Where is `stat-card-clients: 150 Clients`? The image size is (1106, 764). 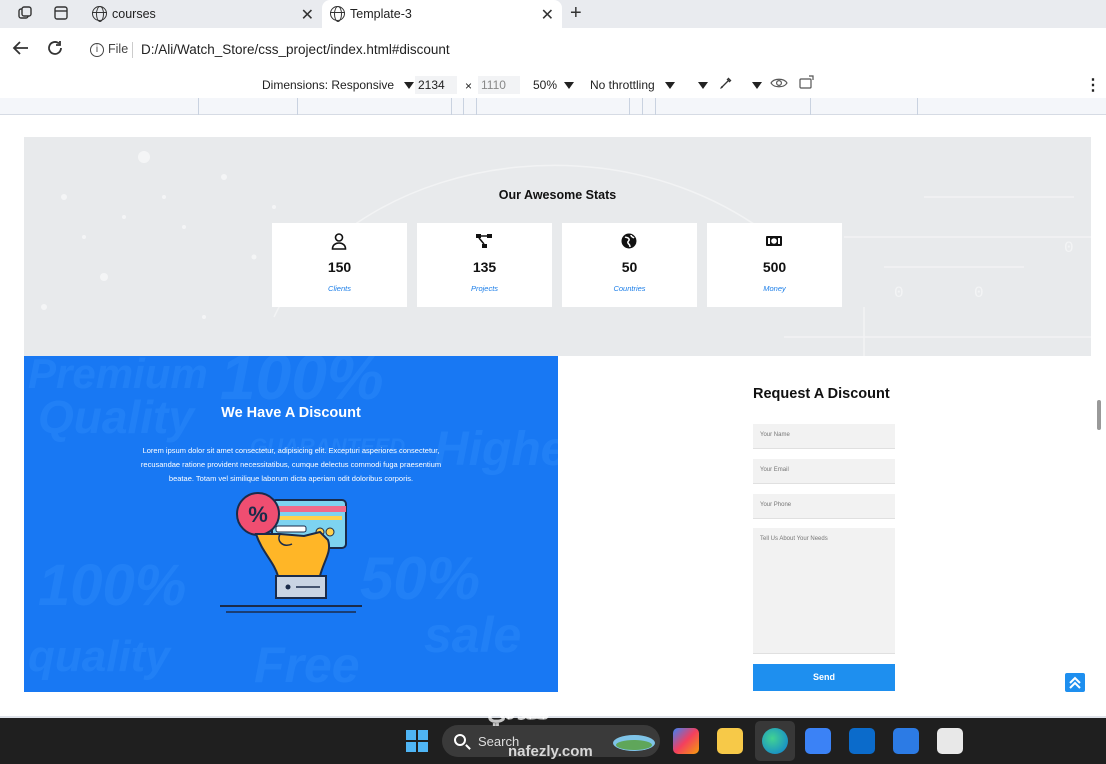
stat-card-clients: 150 Clients is located at coordinates (339, 265).